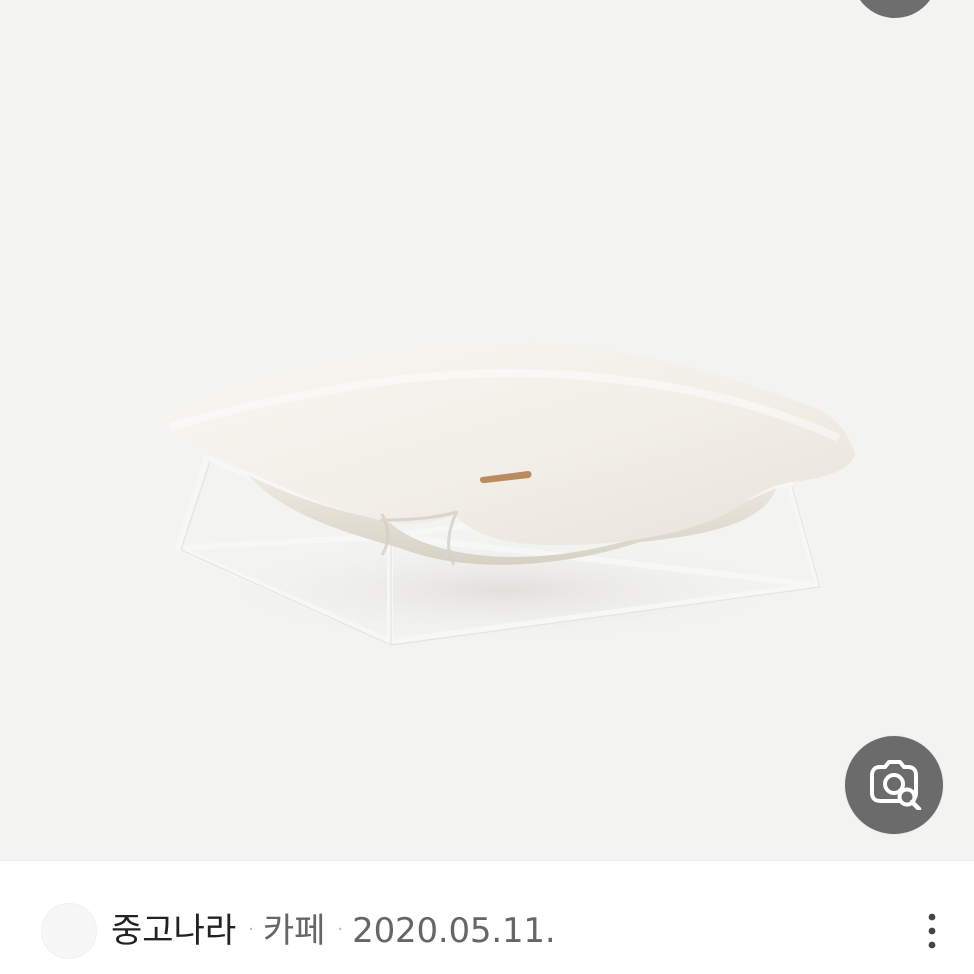 This screenshot has height=974, width=974. What do you see at coordinates (294, 931) in the screenshot?
I see `source-type: 카페` at bounding box center [294, 931].